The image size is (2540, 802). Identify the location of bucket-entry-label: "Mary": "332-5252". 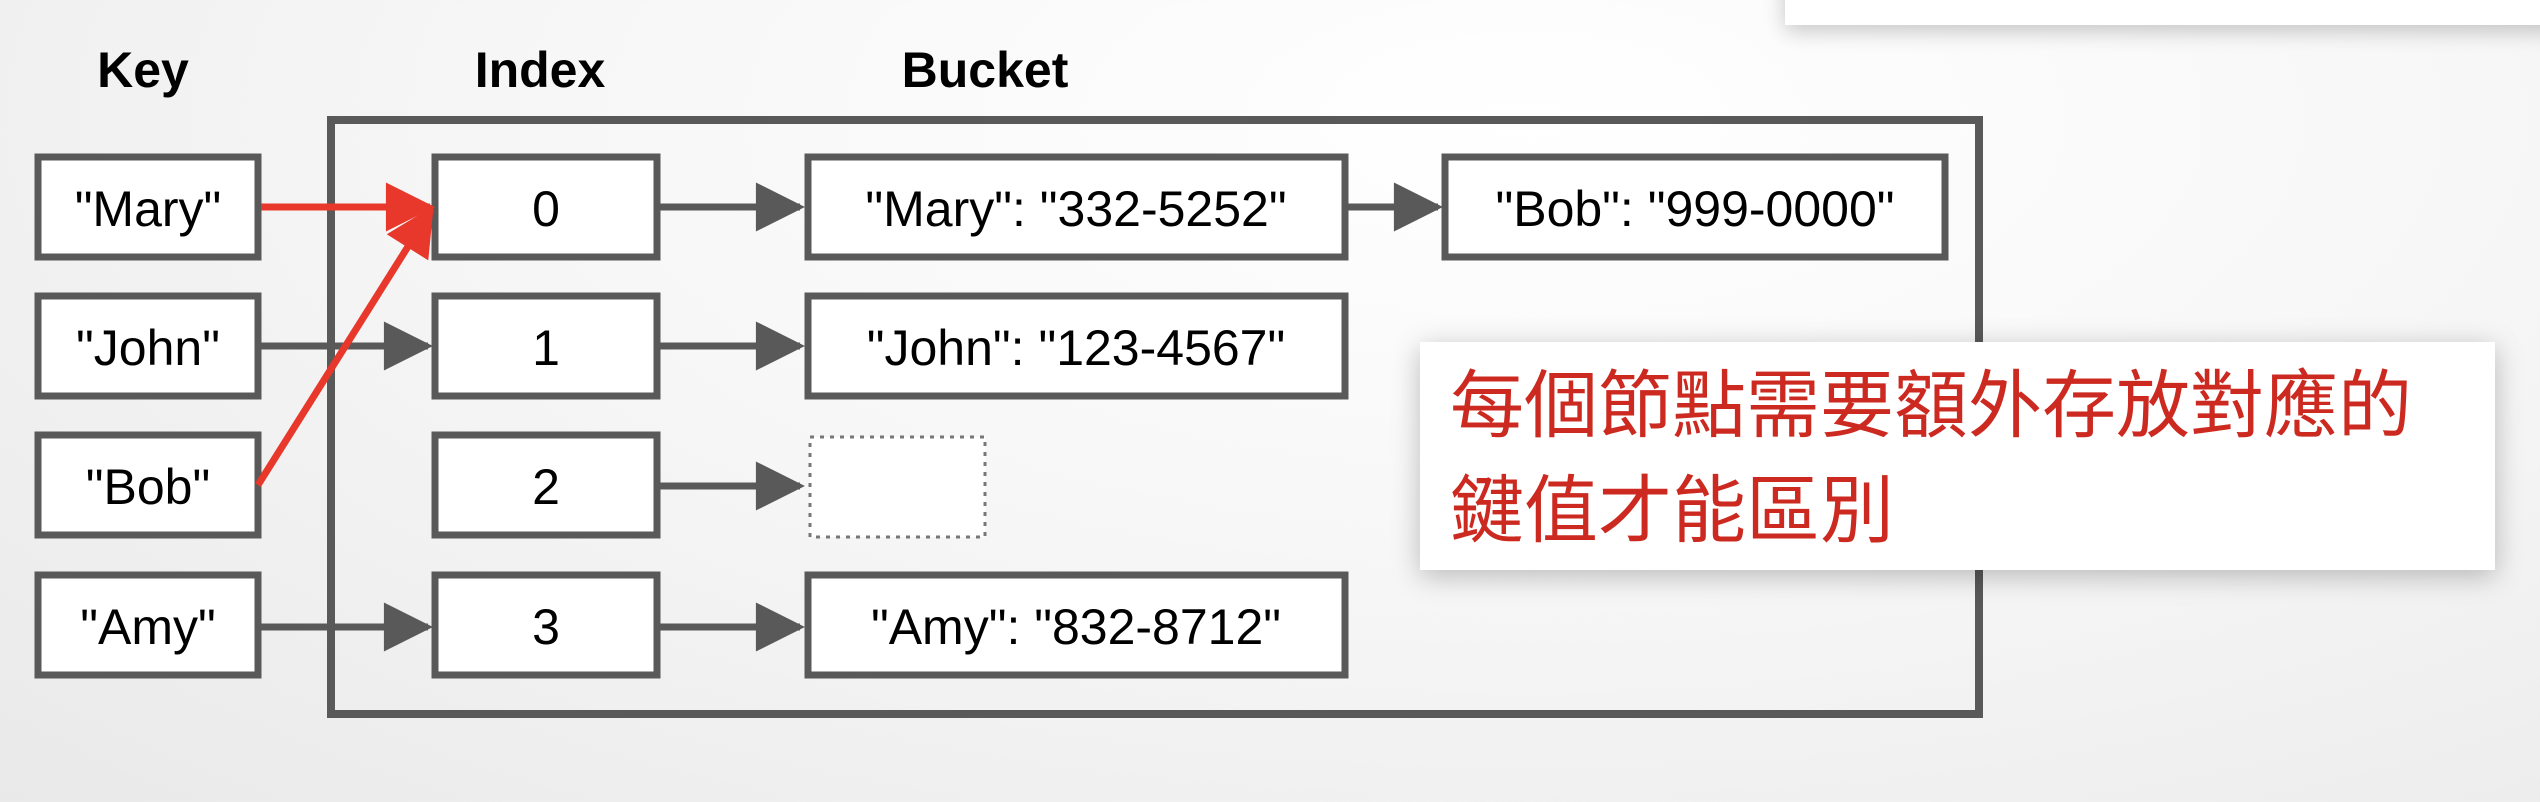
(1075, 209).